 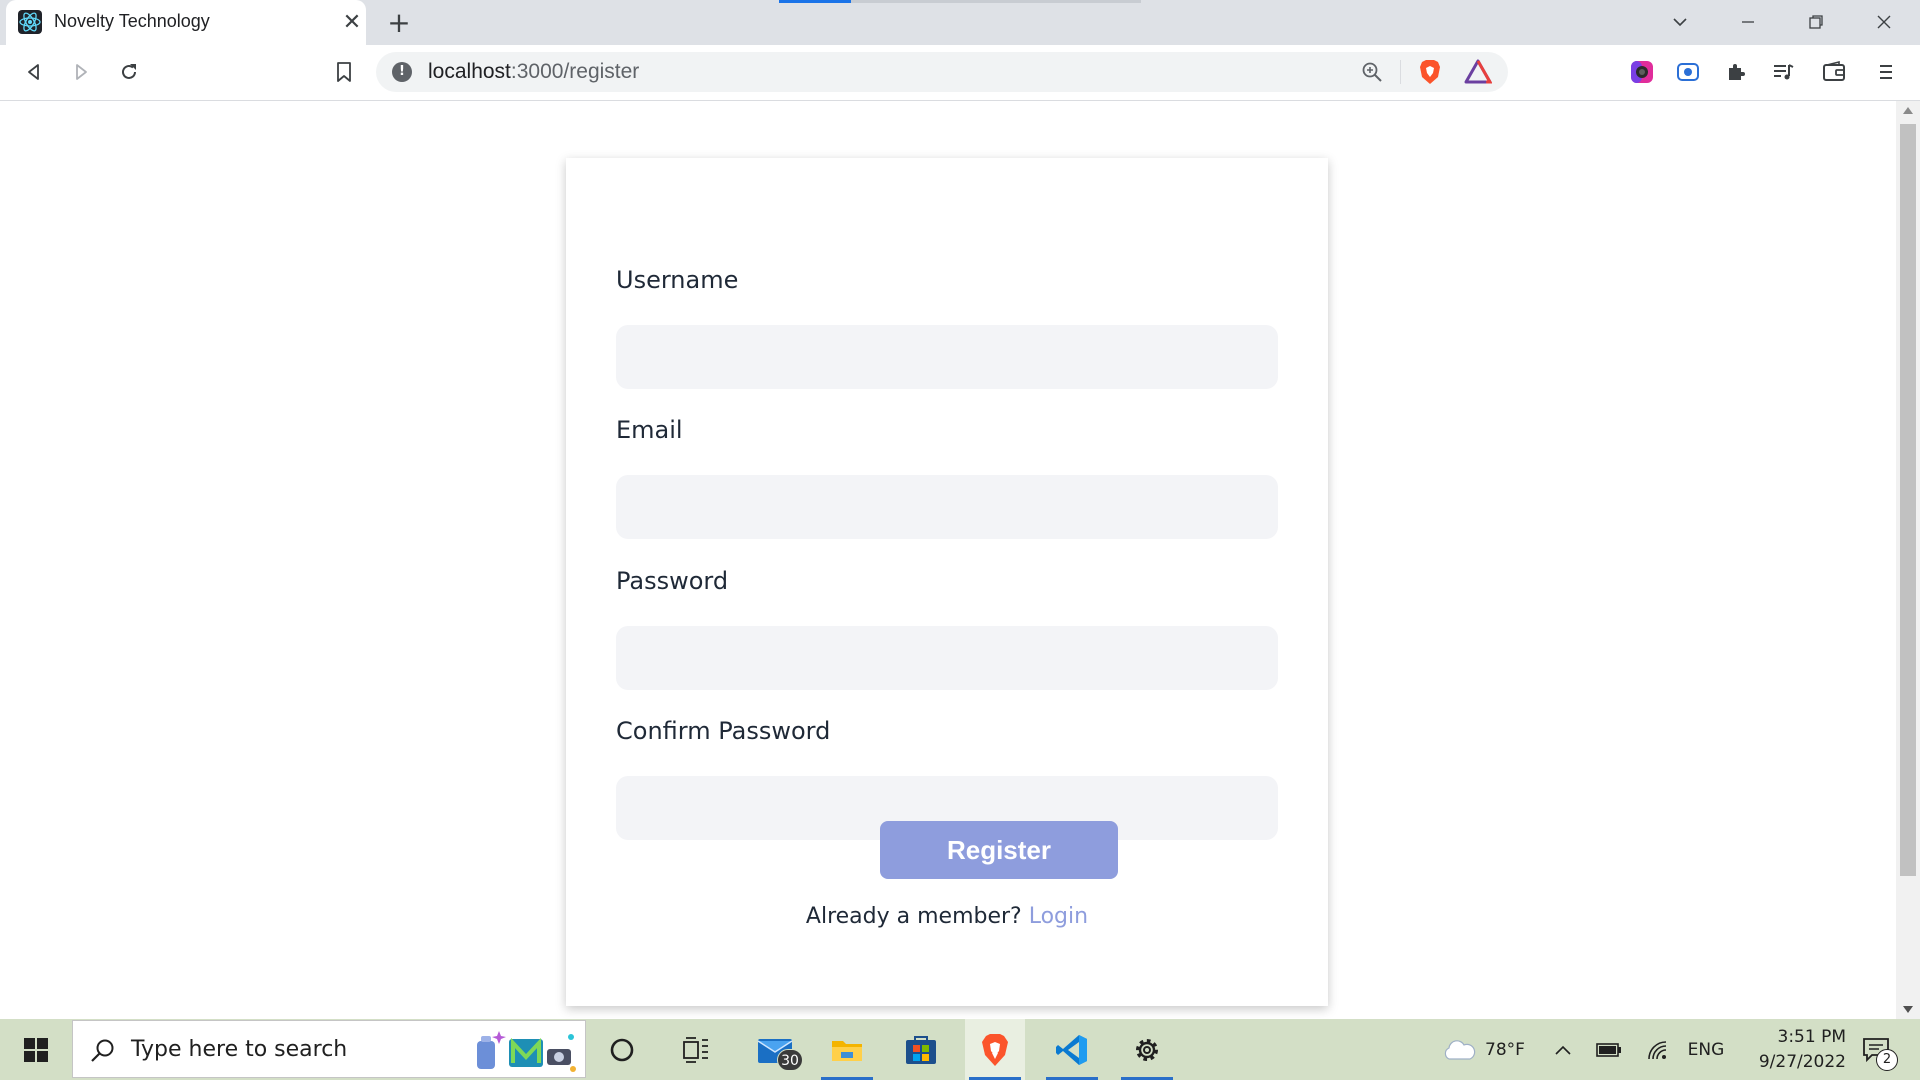 I want to click on reload-icon, so click(x=129, y=71).